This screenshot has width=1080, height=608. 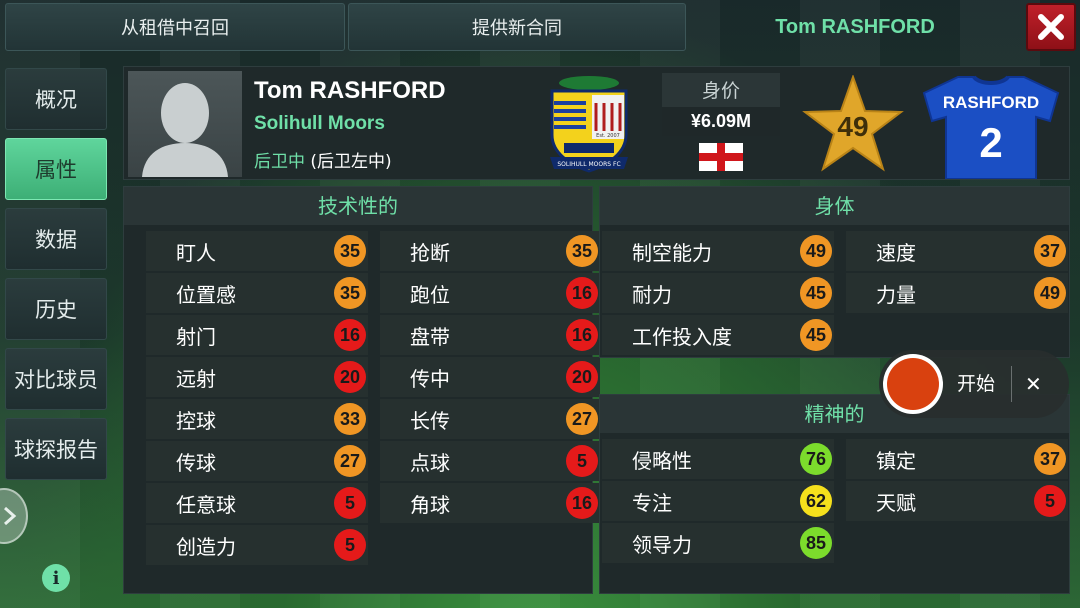 I want to click on attribute-value-badge: 85, so click(x=816, y=543).